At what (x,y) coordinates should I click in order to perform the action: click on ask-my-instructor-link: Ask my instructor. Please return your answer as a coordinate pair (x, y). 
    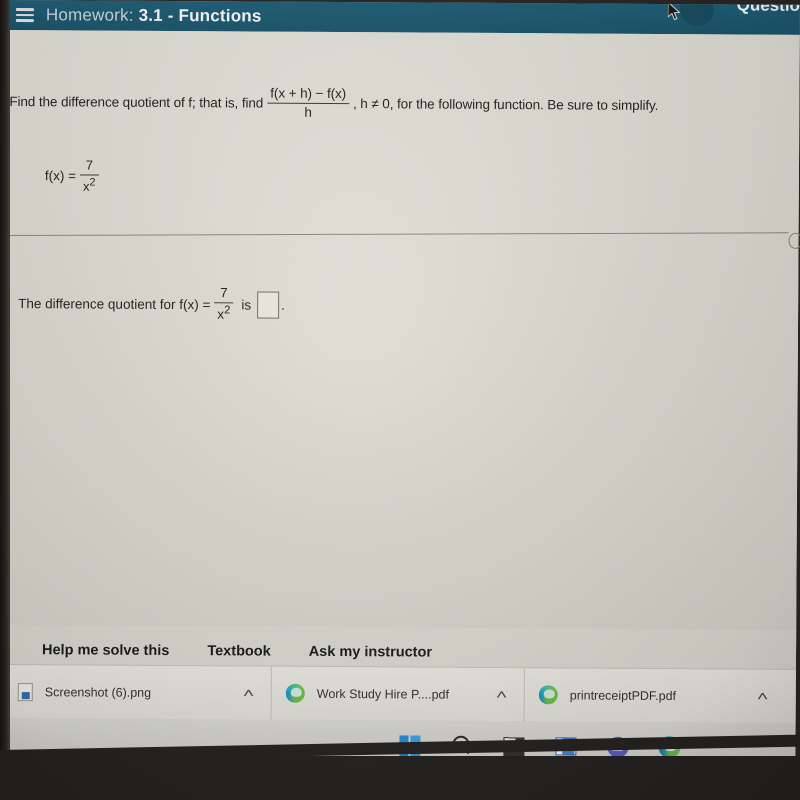
    Looking at the image, I should click on (370, 652).